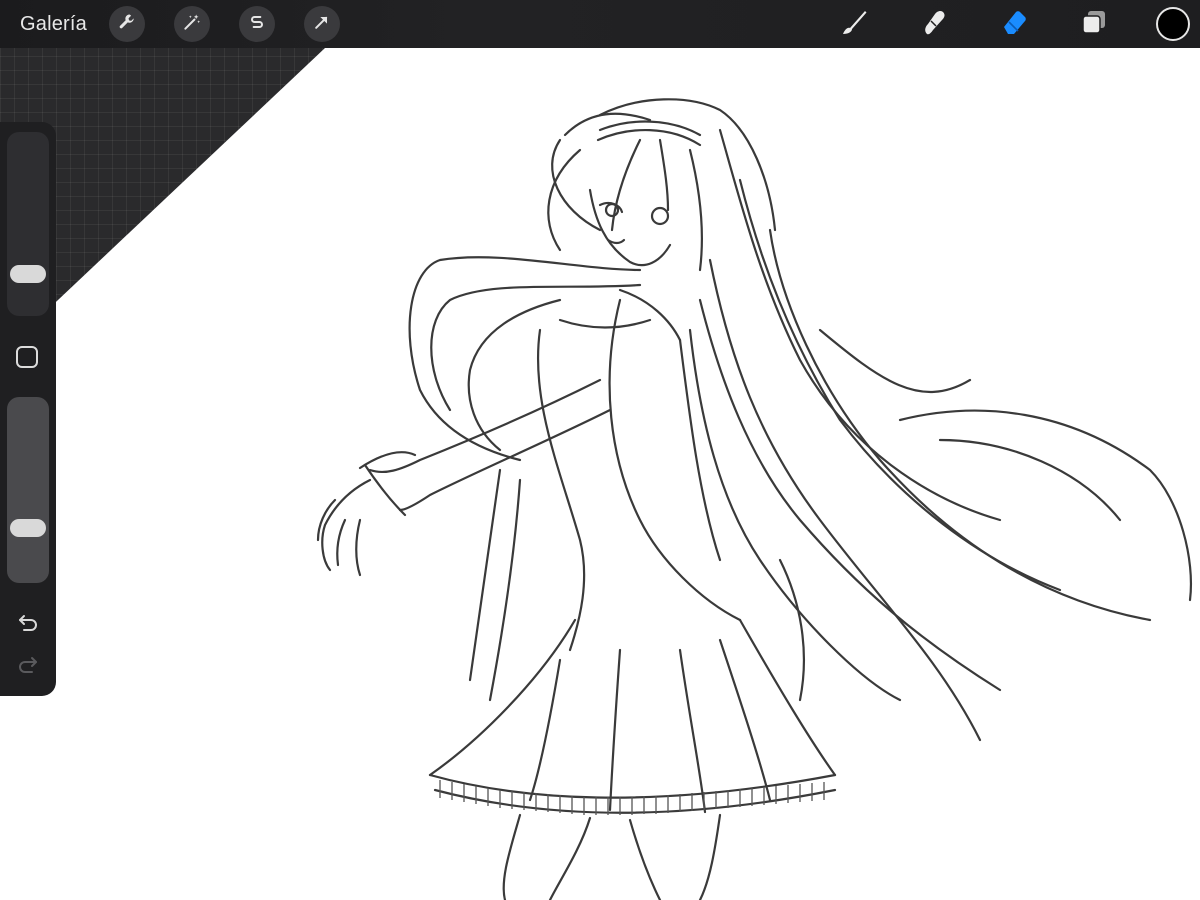 The image size is (1200, 900). I want to click on tool-group, so click(996, 24).